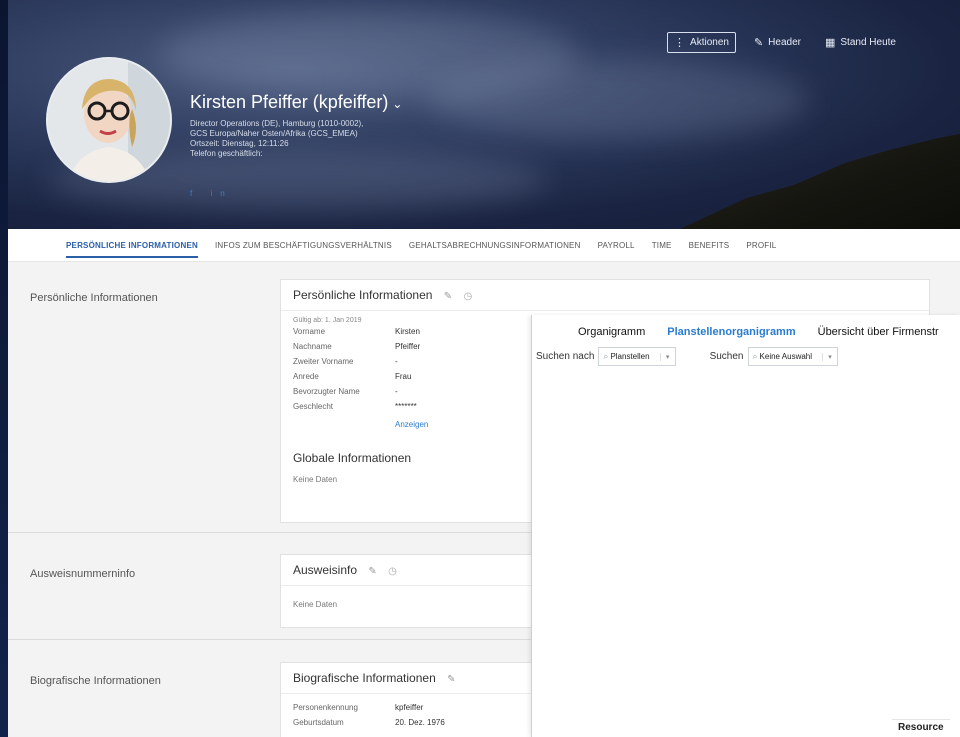  Describe the element at coordinates (731, 332) in the screenshot. I see `tab-position-chart: Planstellenorganigramm` at that location.